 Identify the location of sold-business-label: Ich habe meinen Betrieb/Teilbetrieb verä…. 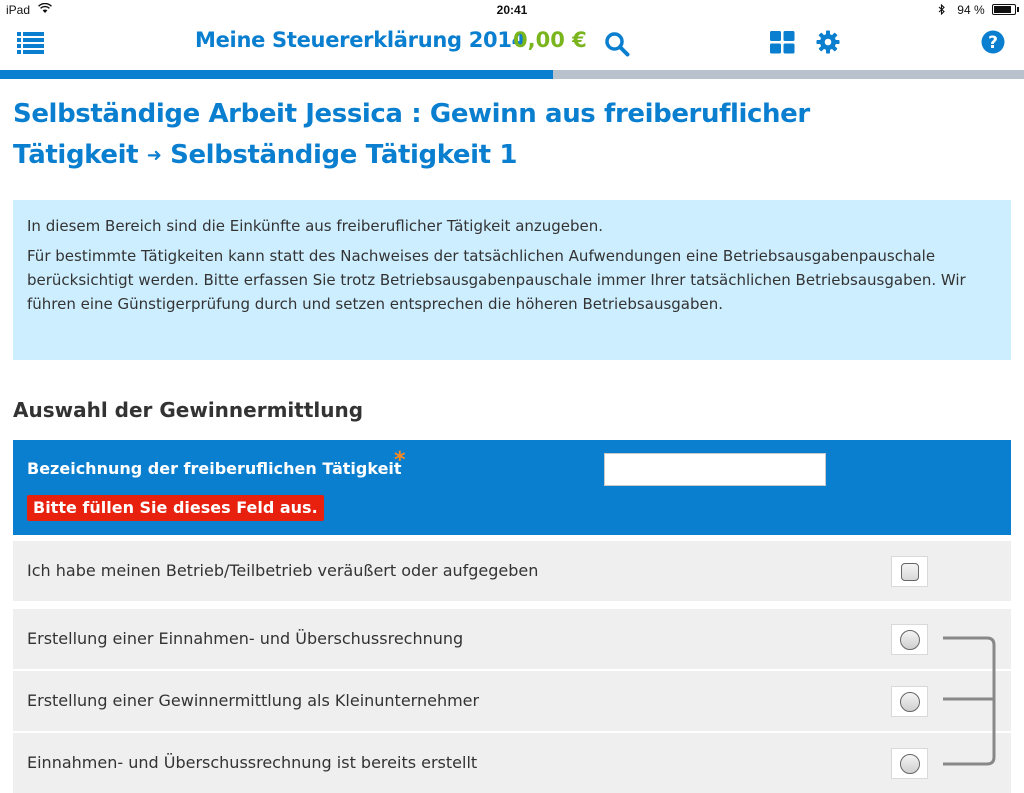
(283, 570).